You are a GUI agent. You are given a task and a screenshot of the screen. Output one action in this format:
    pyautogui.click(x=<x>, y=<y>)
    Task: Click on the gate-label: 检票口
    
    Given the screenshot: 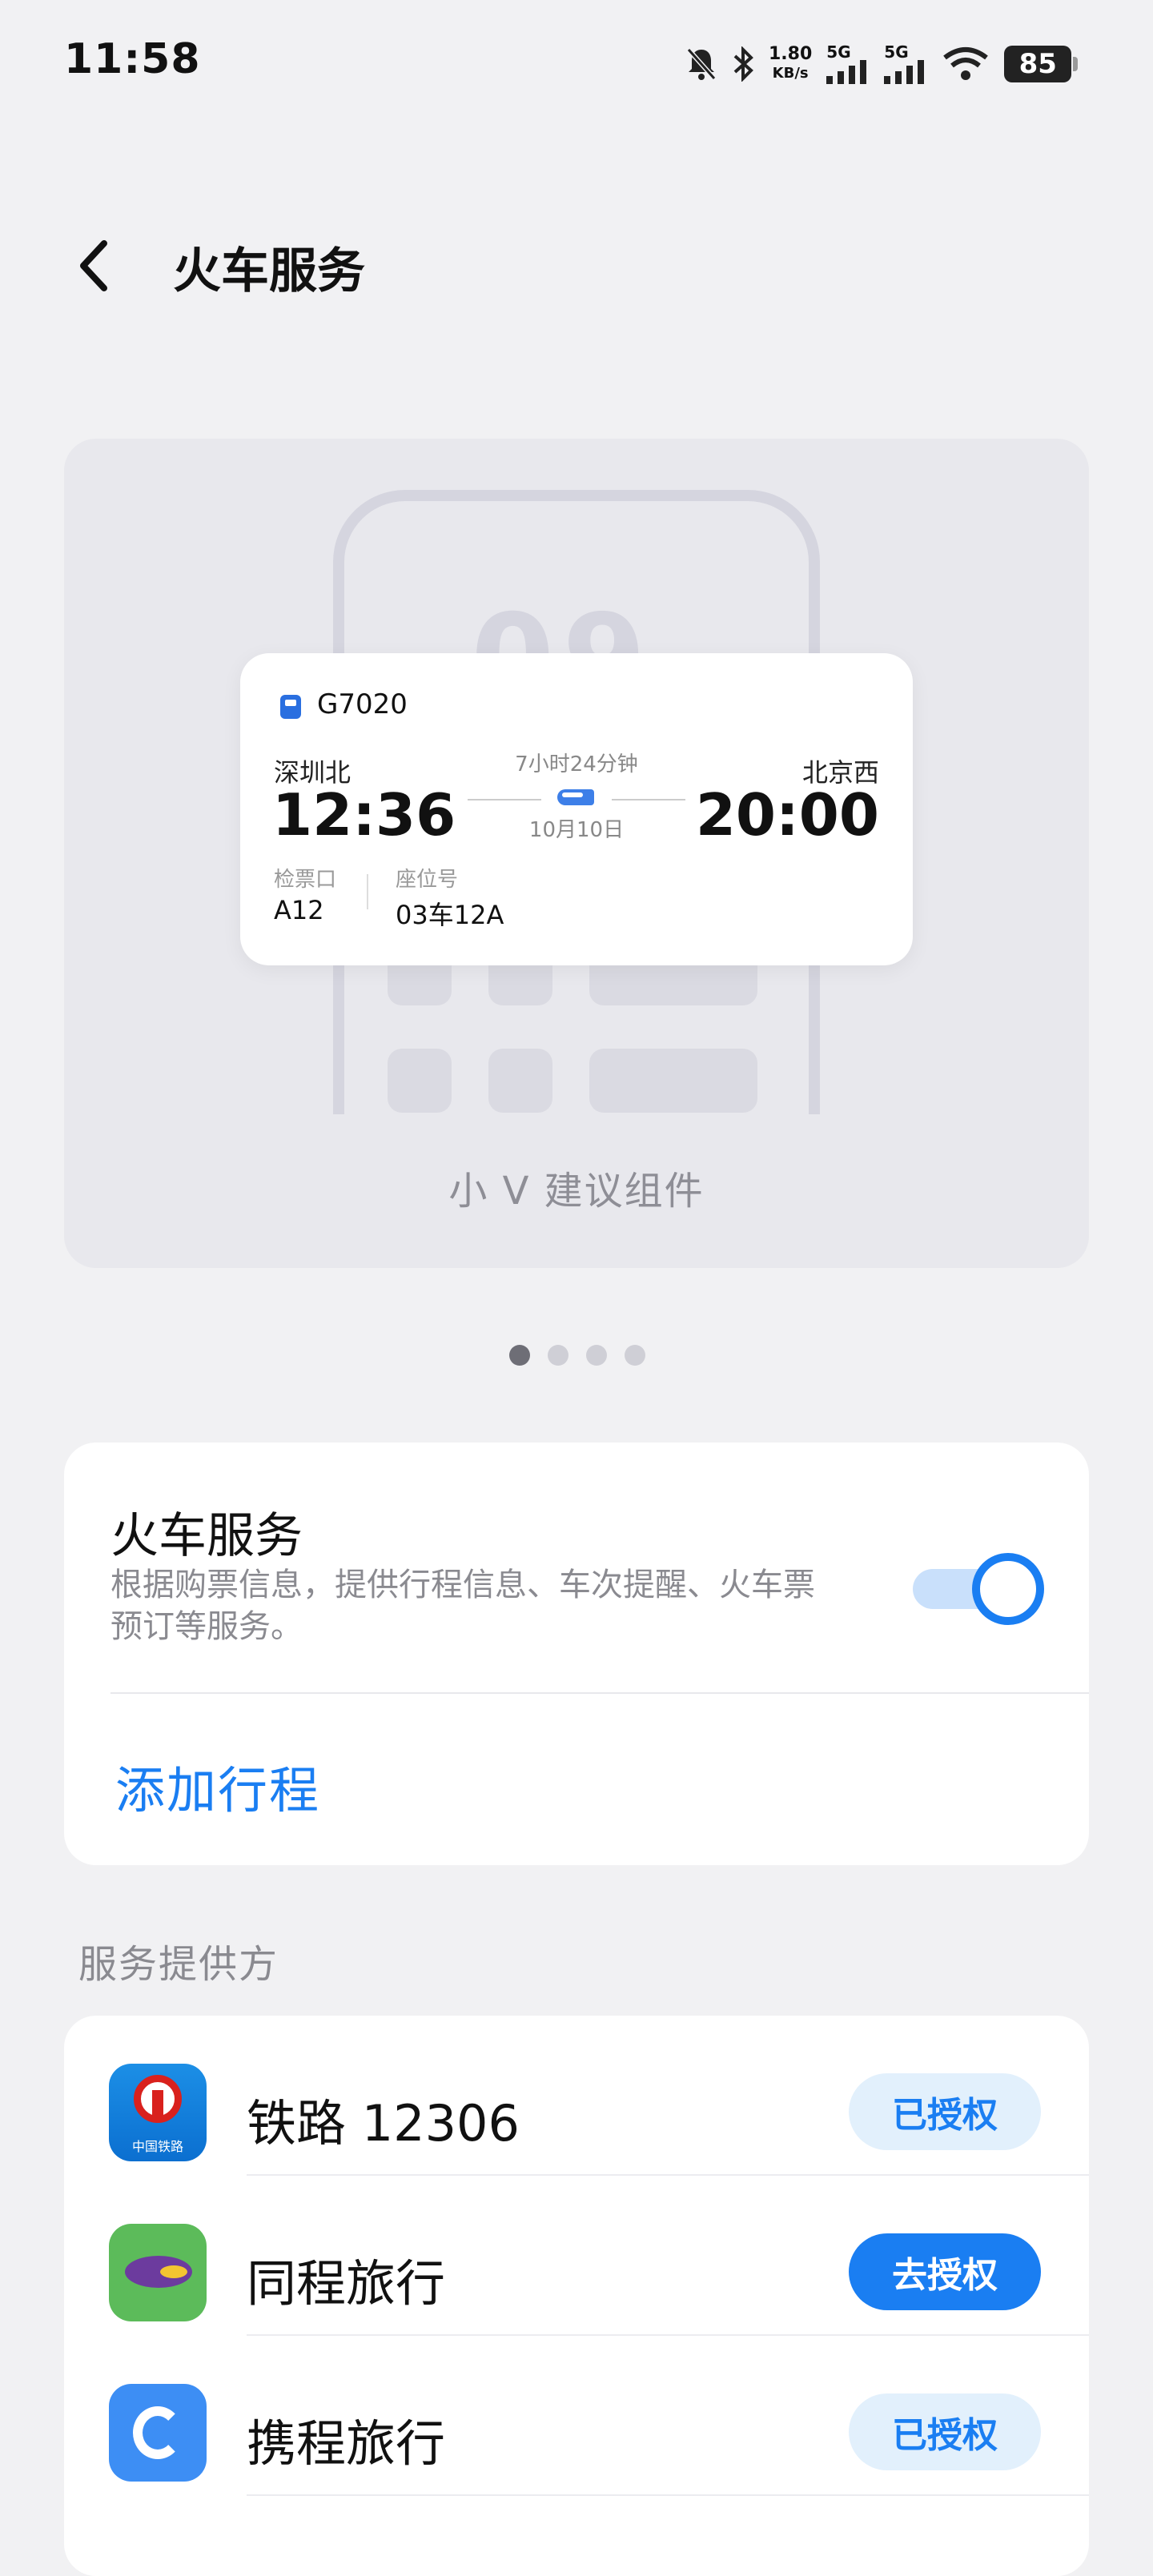 What is the action you would take?
    pyautogui.click(x=305, y=880)
    